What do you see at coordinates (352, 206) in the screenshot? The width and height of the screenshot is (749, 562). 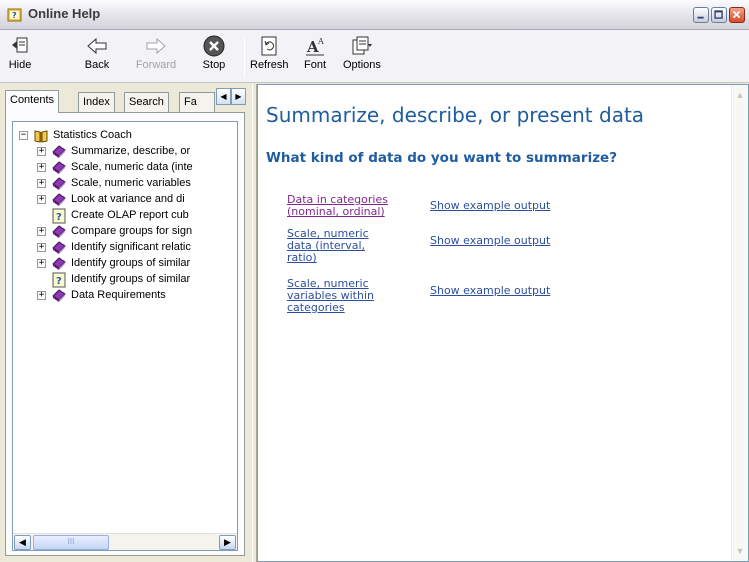 I see `option-link-categories: Data in categories (nominal, ordinal)` at bounding box center [352, 206].